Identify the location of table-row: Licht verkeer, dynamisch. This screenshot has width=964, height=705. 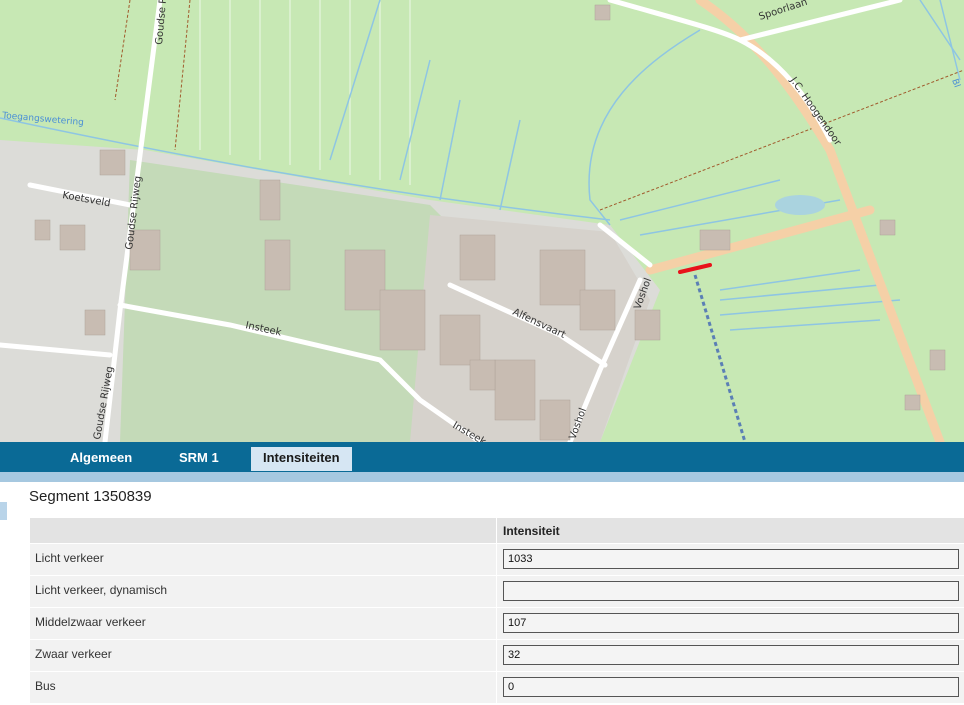
(497, 592).